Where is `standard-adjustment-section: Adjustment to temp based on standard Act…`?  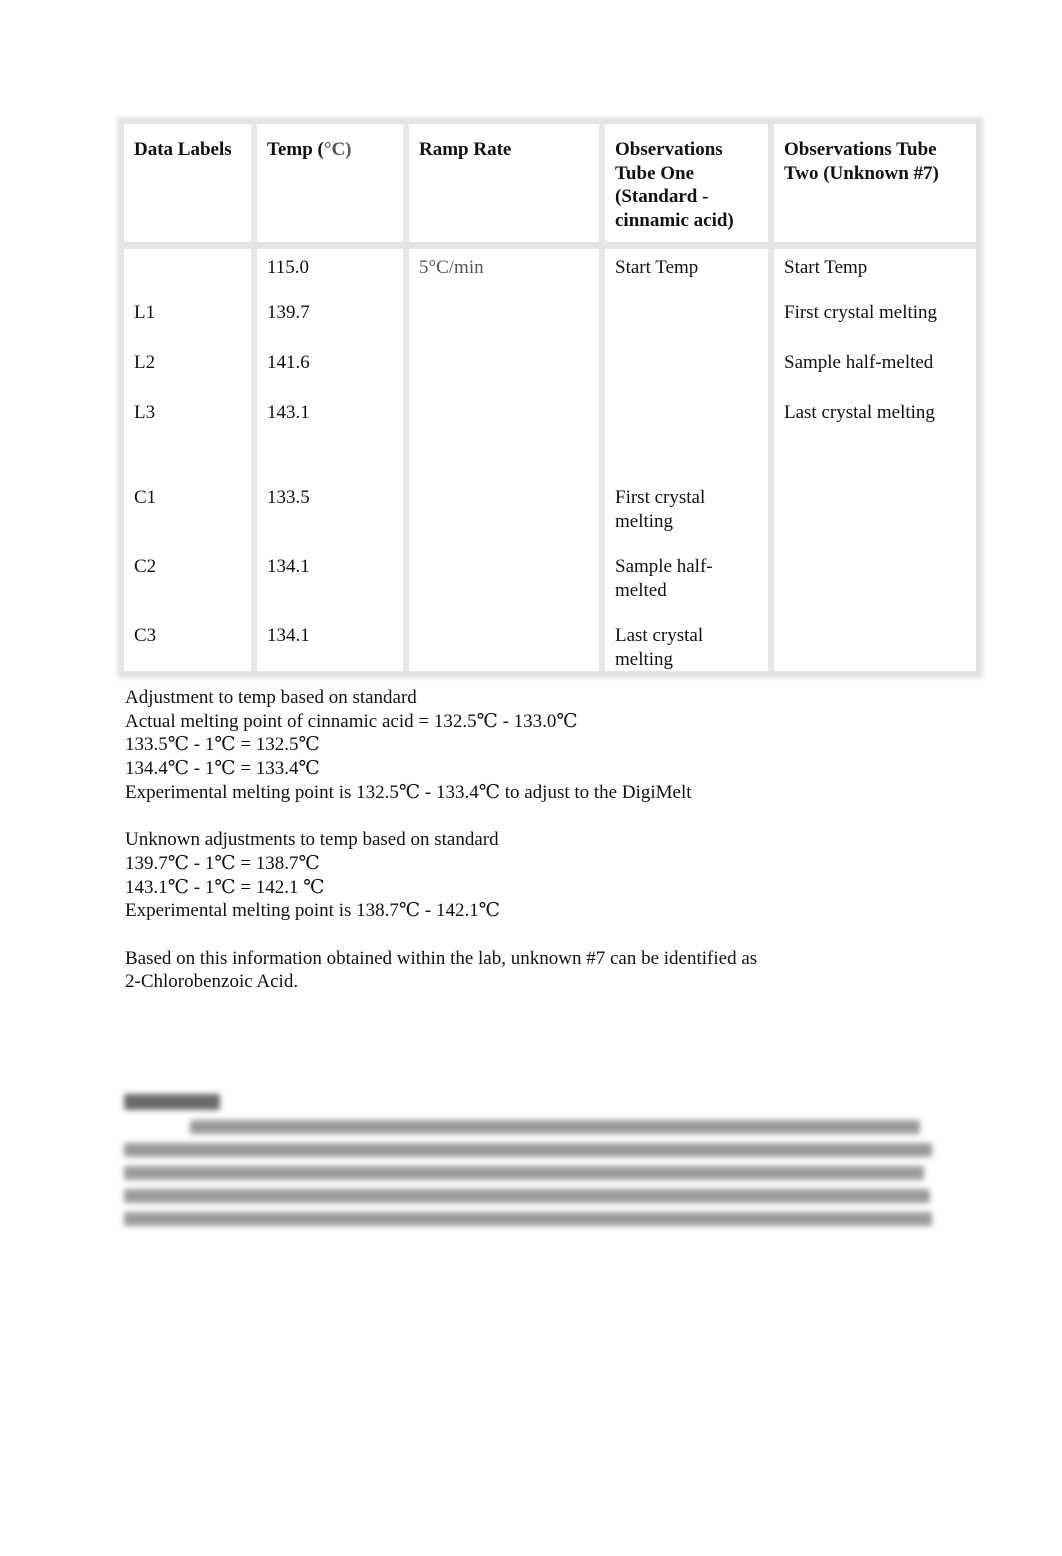
standard-adjustment-section: Adjustment to temp based on standard Act… is located at coordinates (525, 745).